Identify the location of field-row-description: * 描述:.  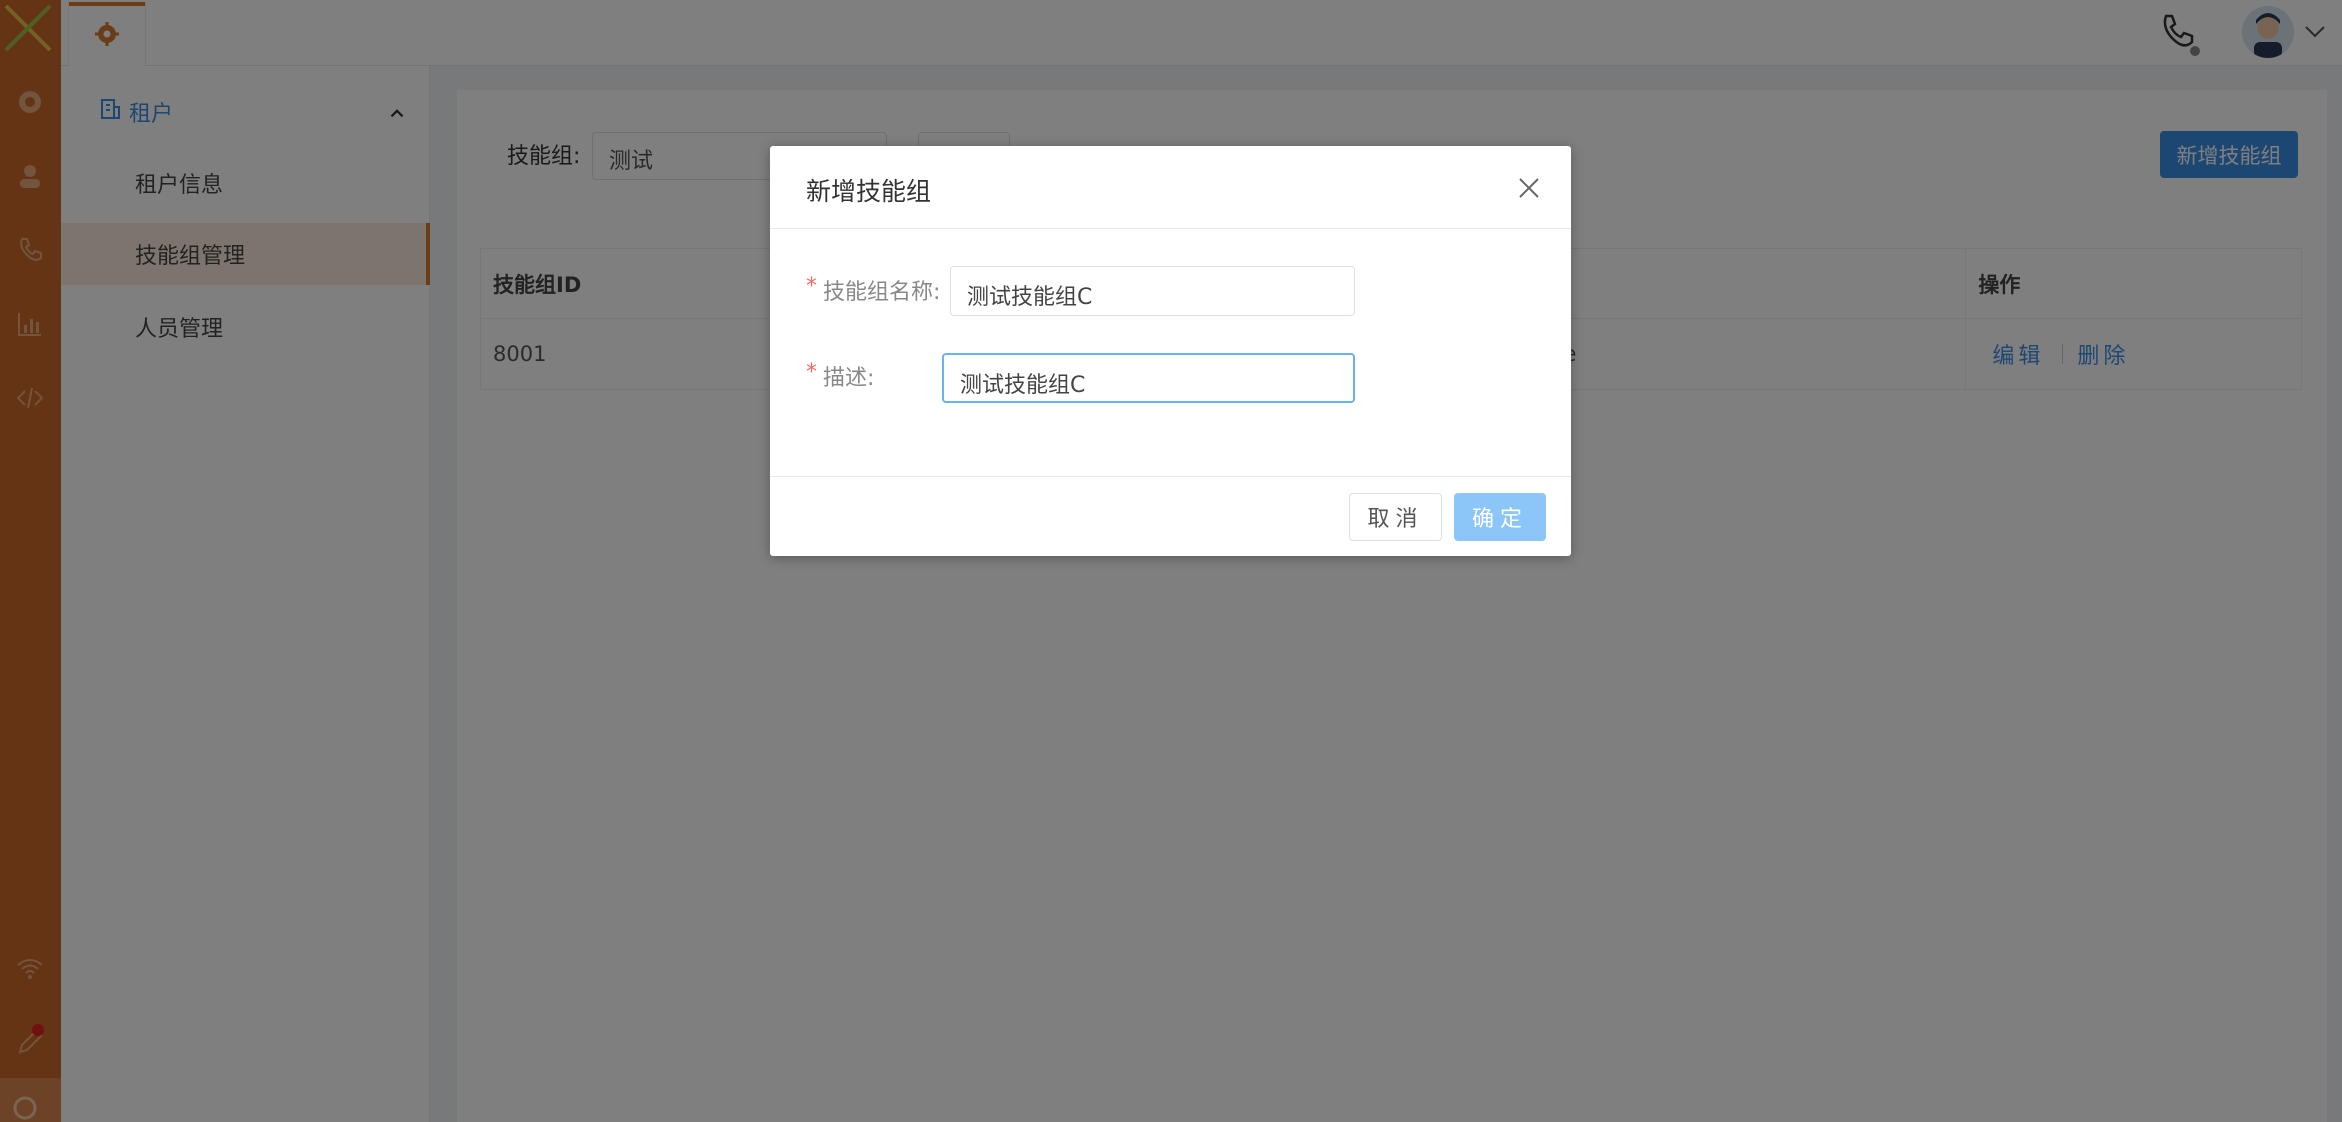
(840, 376).